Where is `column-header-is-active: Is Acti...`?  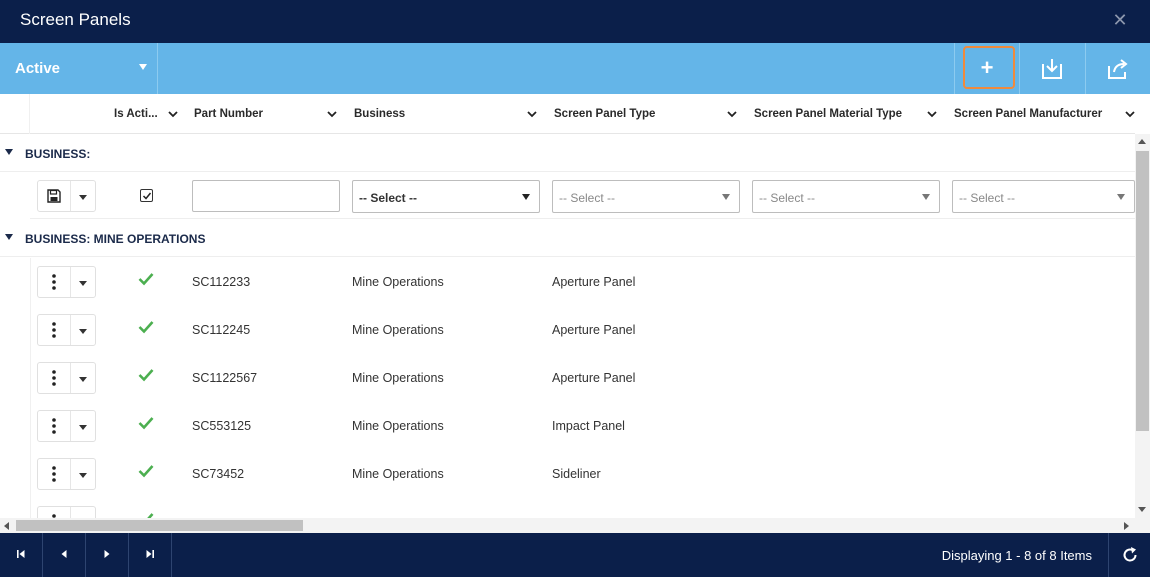 column-header-is-active: Is Acti... is located at coordinates (146, 114).